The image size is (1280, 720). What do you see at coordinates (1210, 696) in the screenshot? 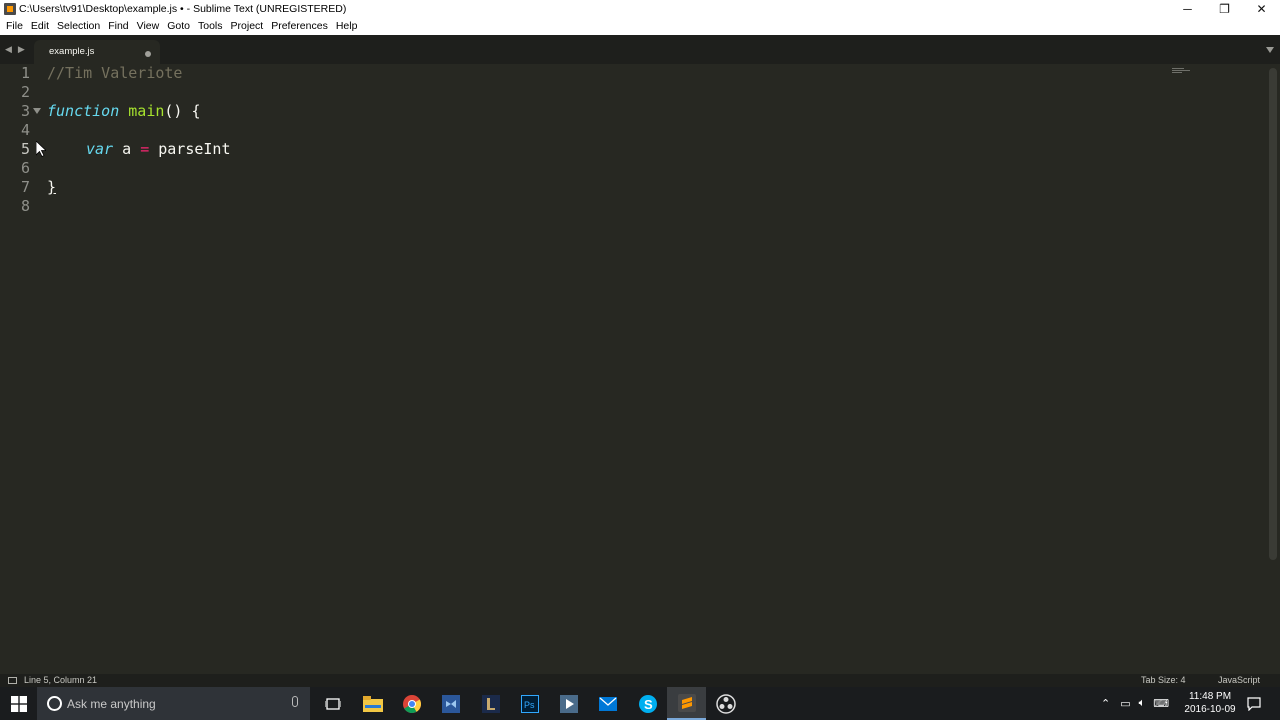
I see `clock-time: 11:48 PM` at bounding box center [1210, 696].